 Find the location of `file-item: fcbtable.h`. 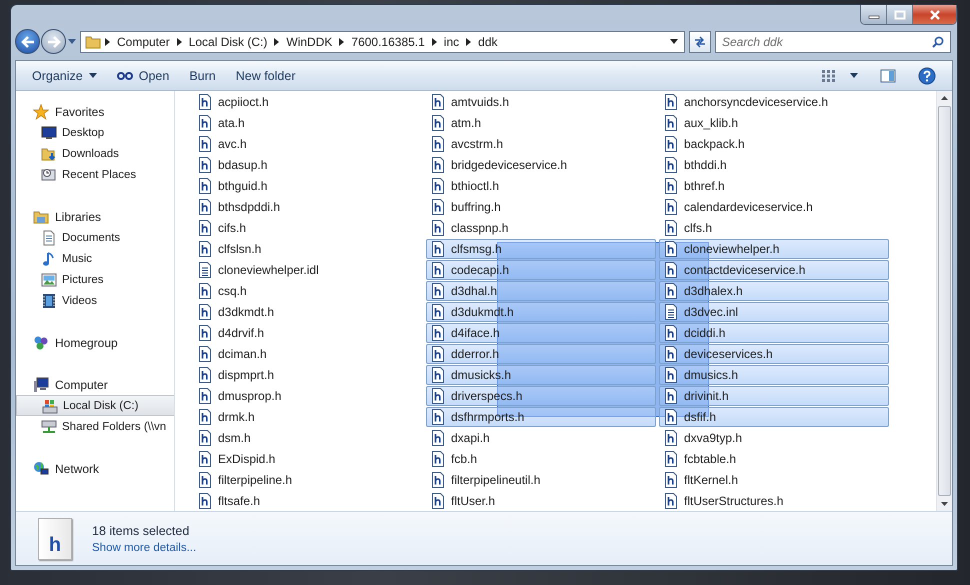

file-item: fcbtable.h is located at coordinates (774, 459).